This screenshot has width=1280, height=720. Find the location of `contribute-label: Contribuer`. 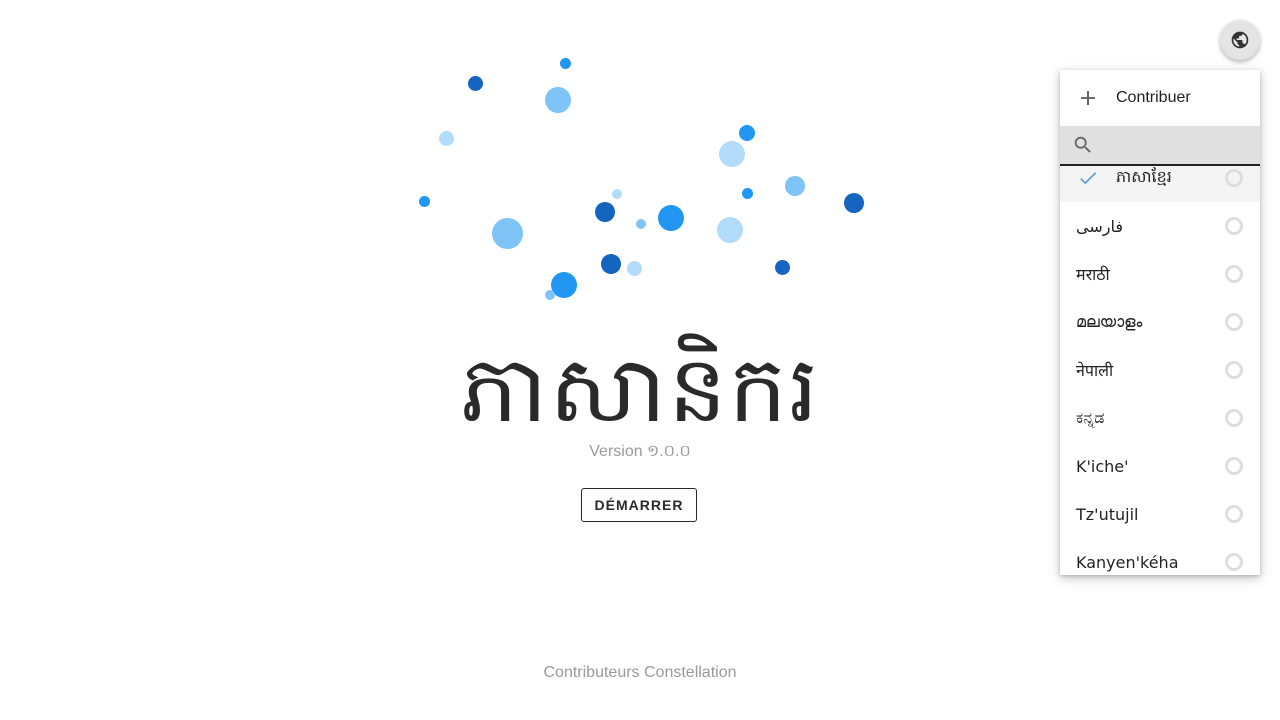

contribute-label: Contribuer is located at coordinates (1153, 97).